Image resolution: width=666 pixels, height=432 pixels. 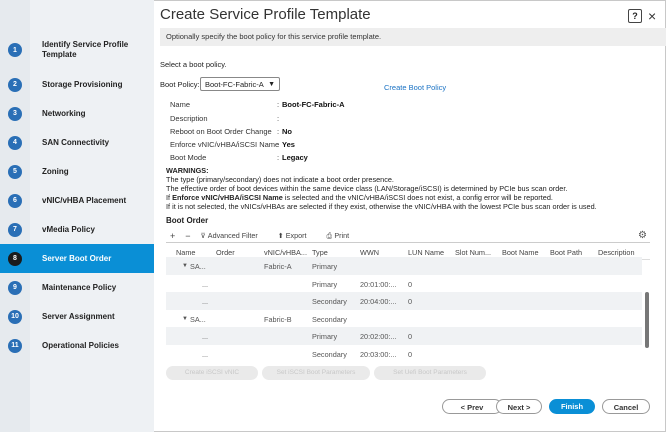 I want to click on step-label: Zoning, so click(x=55, y=171).